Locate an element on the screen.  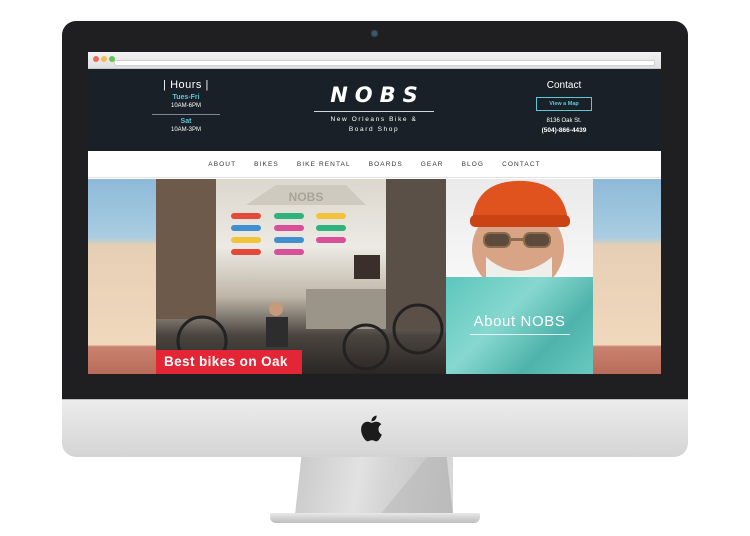
about-tile: About NOBS is located at coordinates (519, 325).